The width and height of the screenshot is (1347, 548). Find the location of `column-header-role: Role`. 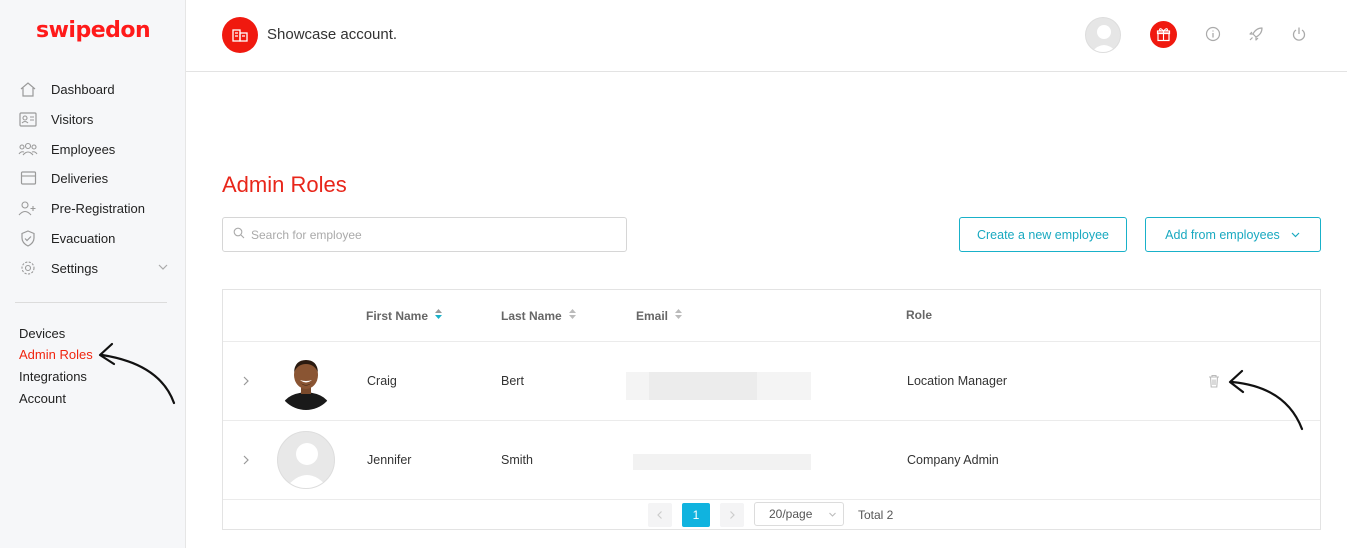

column-header-role: Role is located at coordinates (919, 315).